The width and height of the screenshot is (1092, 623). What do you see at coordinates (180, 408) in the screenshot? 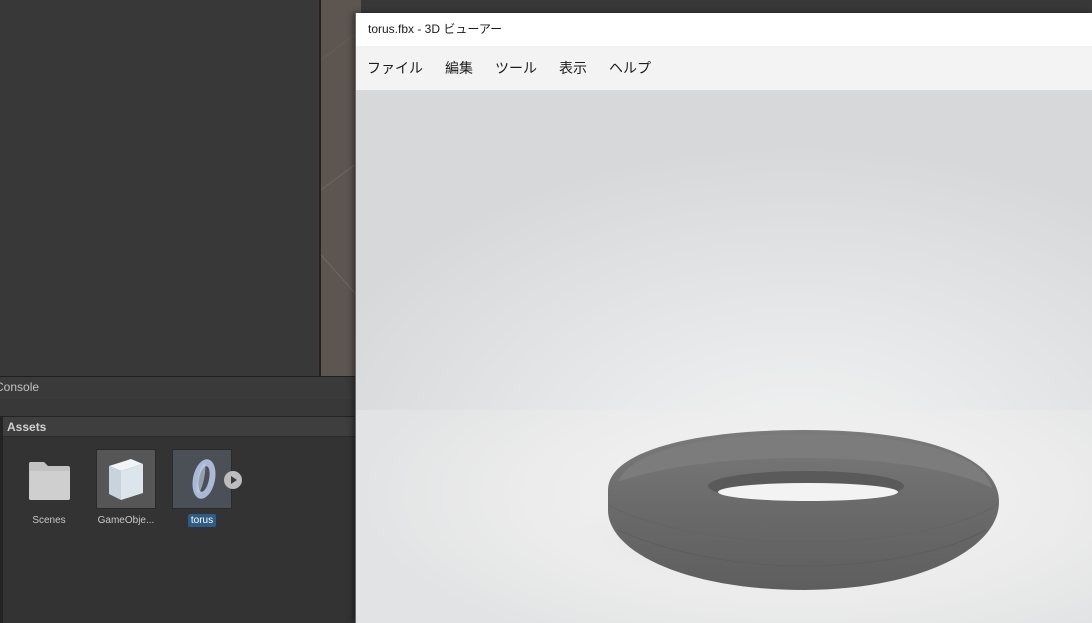
I see `project-toolbar` at bounding box center [180, 408].